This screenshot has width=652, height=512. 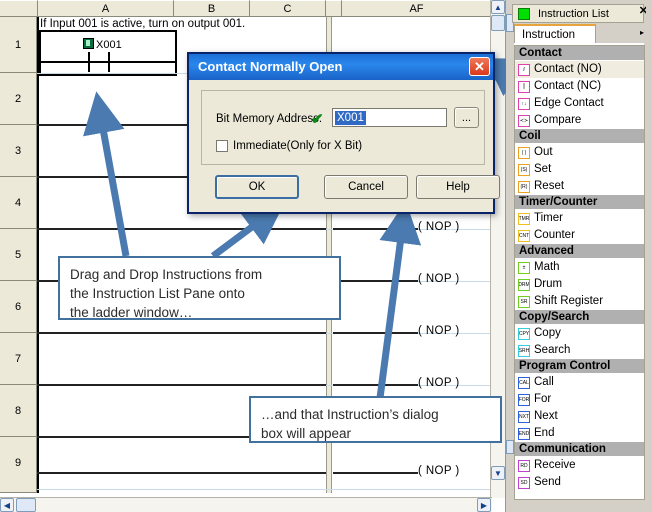 I want to click on instruction-item-search: SRH Search, so click(x=579, y=350).